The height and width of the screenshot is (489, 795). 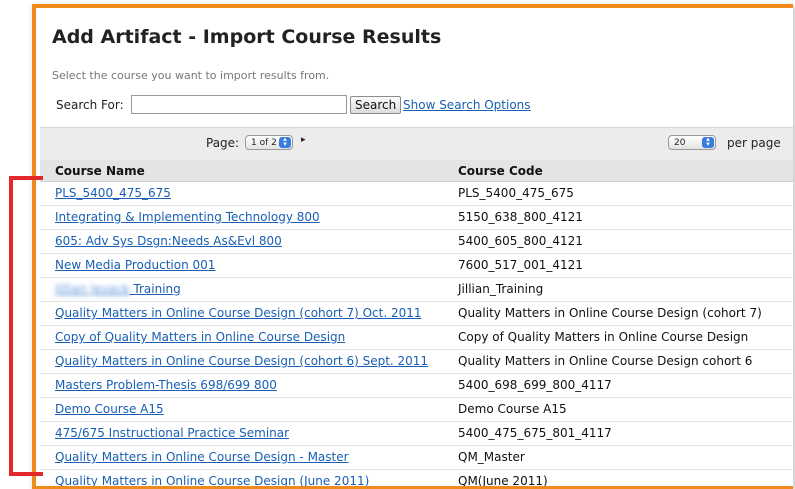 What do you see at coordinates (247, 37) in the screenshot?
I see `page-title: Add Artifact - Import Course Results` at bounding box center [247, 37].